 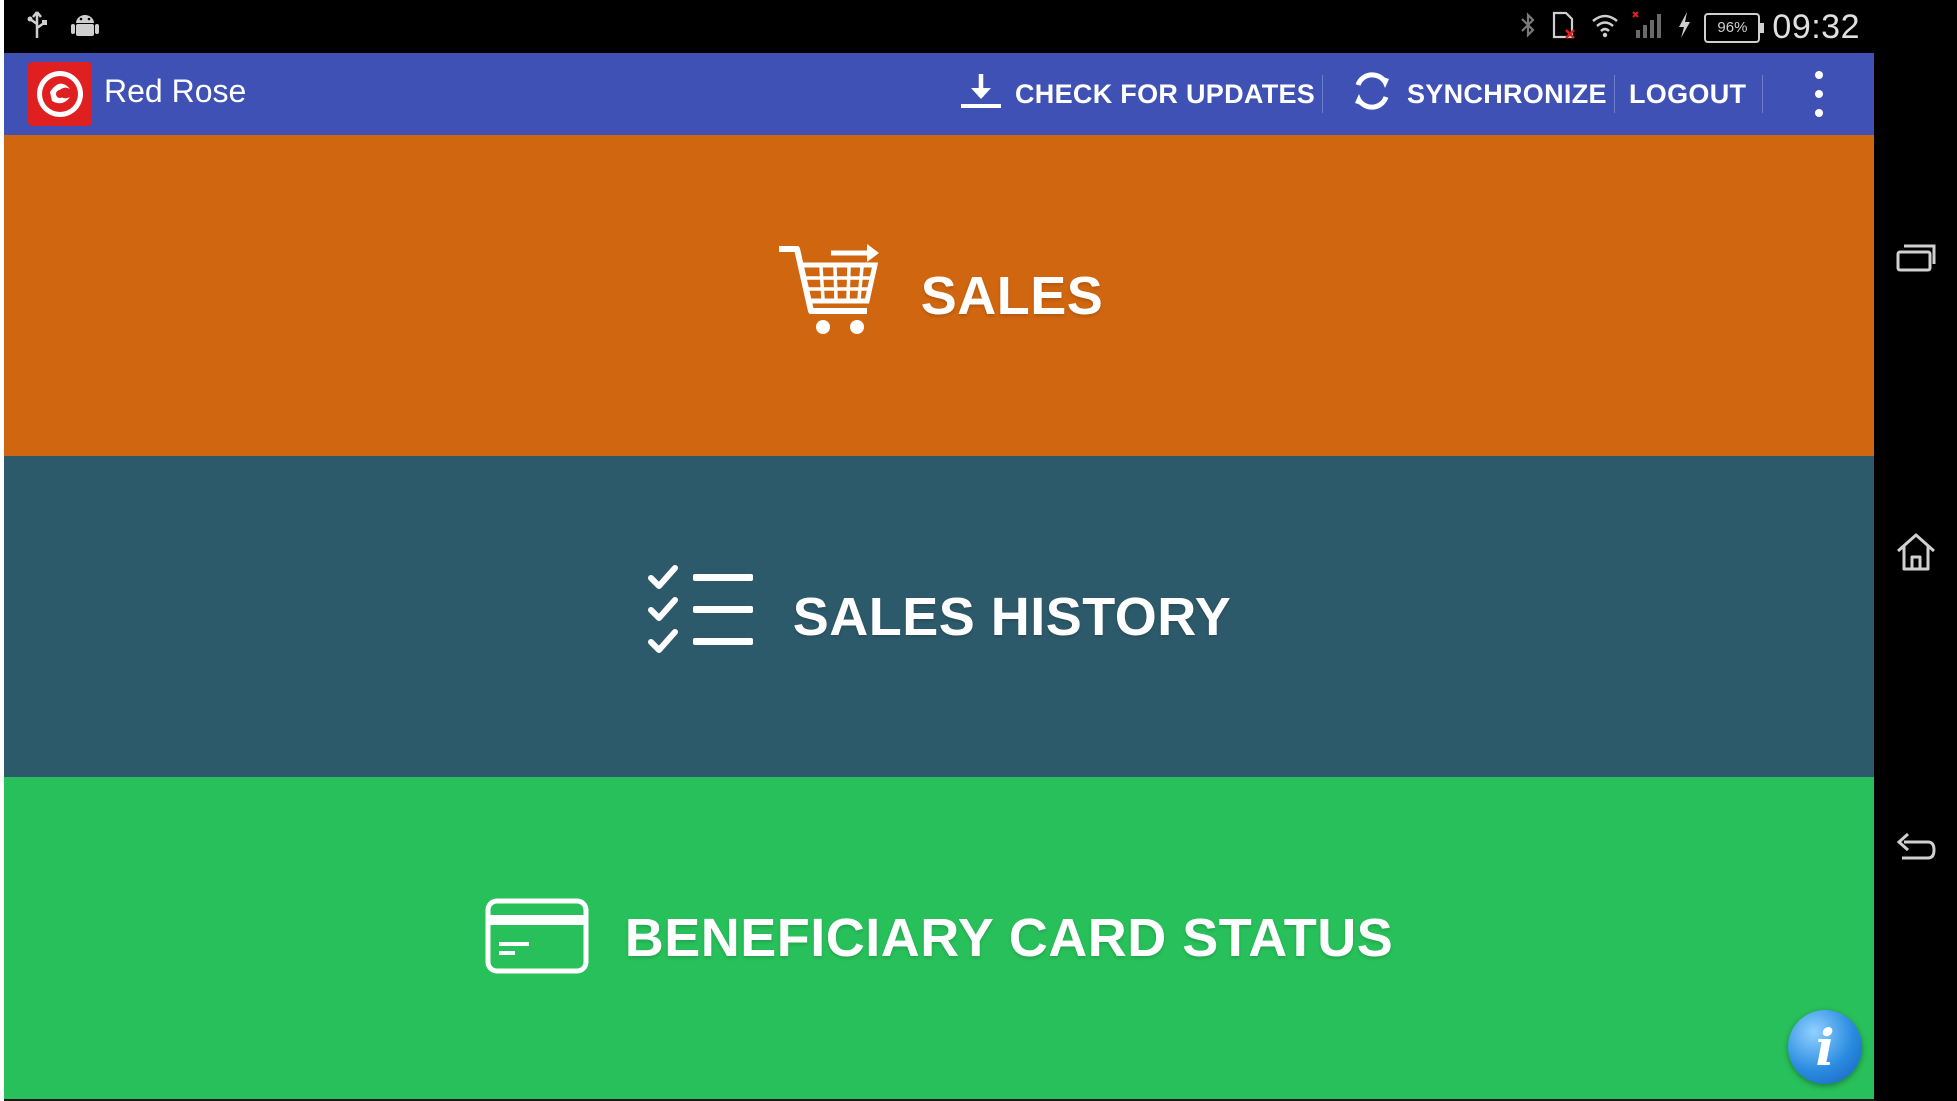 What do you see at coordinates (1165, 93) in the screenshot?
I see `check-for-updates-label: CHECK FOR UPDATES` at bounding box center [1165, 93].